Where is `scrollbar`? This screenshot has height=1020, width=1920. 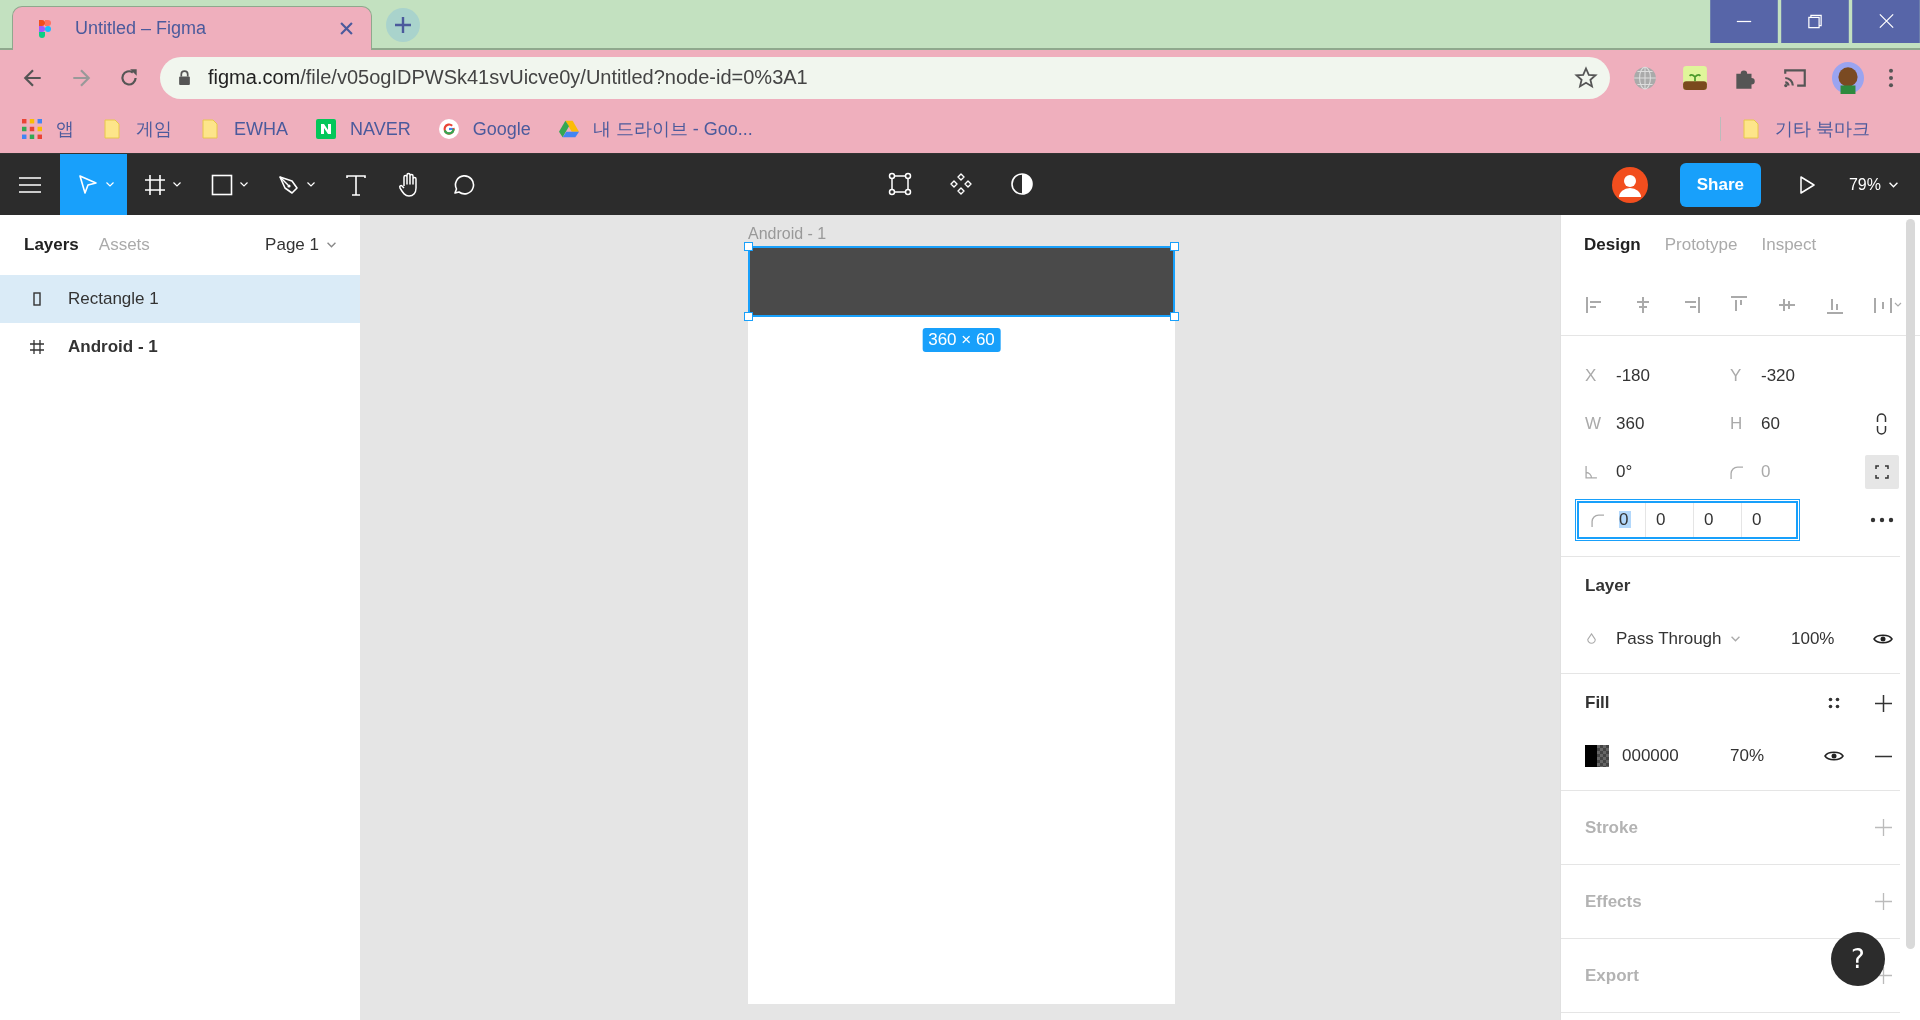
scrollbar is located at coordinates (1910, 584).